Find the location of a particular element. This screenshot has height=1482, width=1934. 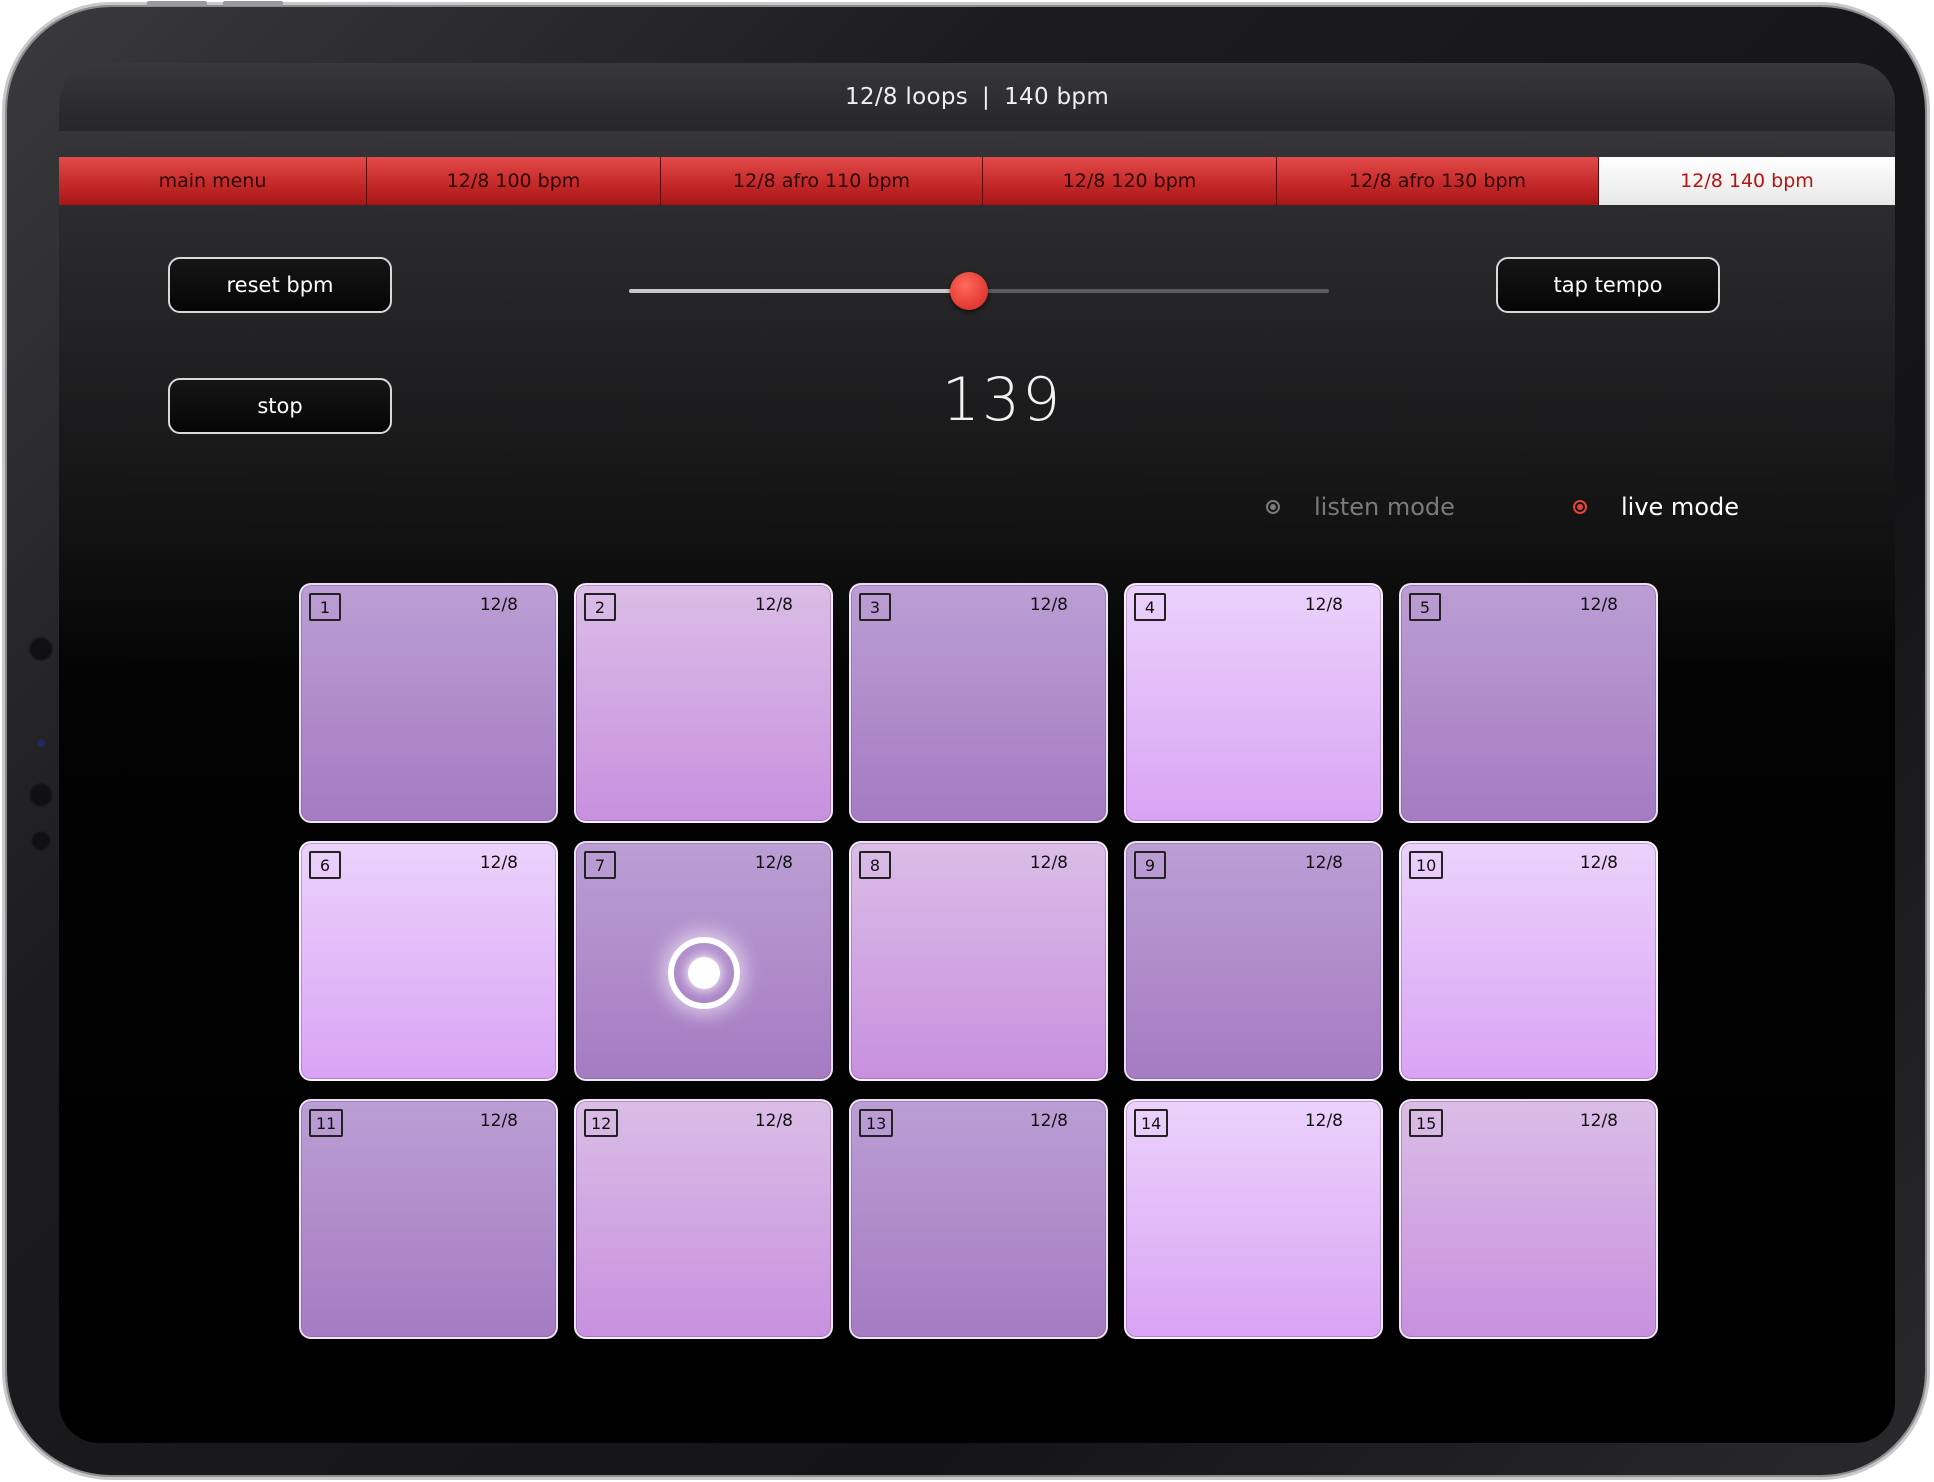

pad-number: 12 is located at coordinates (601, 1123).